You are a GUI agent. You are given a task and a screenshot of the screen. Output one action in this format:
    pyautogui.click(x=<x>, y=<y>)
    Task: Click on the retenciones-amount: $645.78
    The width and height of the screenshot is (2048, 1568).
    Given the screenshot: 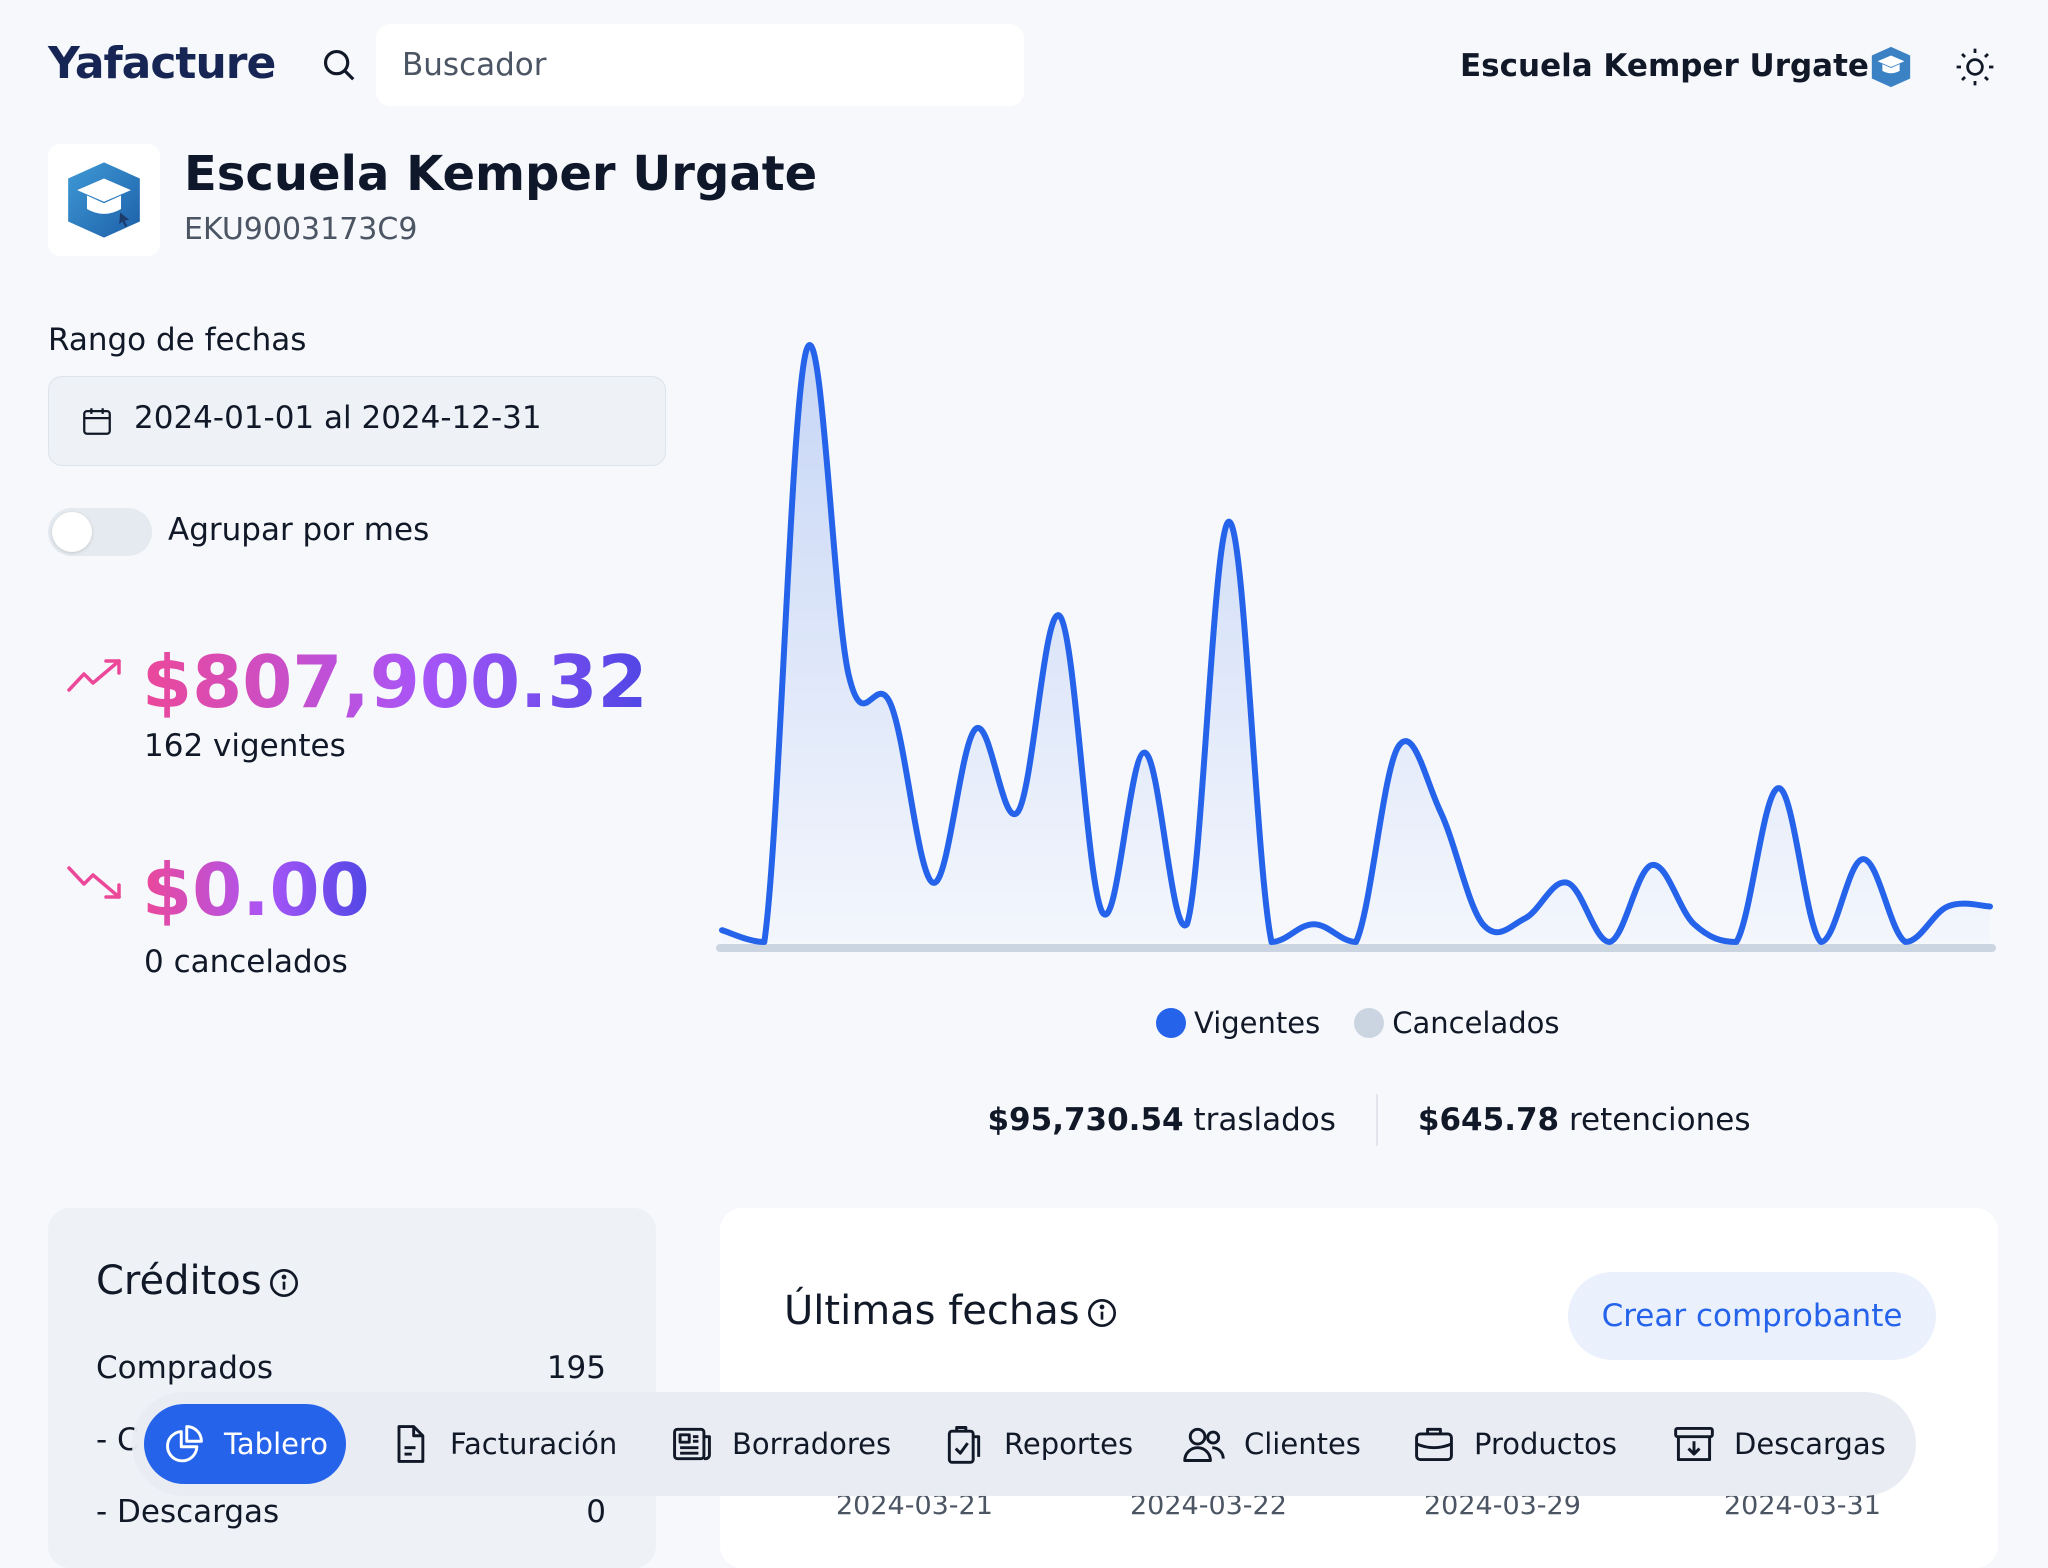 What is the action you would take?
    pyautogui.click(x=1488, y=1120)
    